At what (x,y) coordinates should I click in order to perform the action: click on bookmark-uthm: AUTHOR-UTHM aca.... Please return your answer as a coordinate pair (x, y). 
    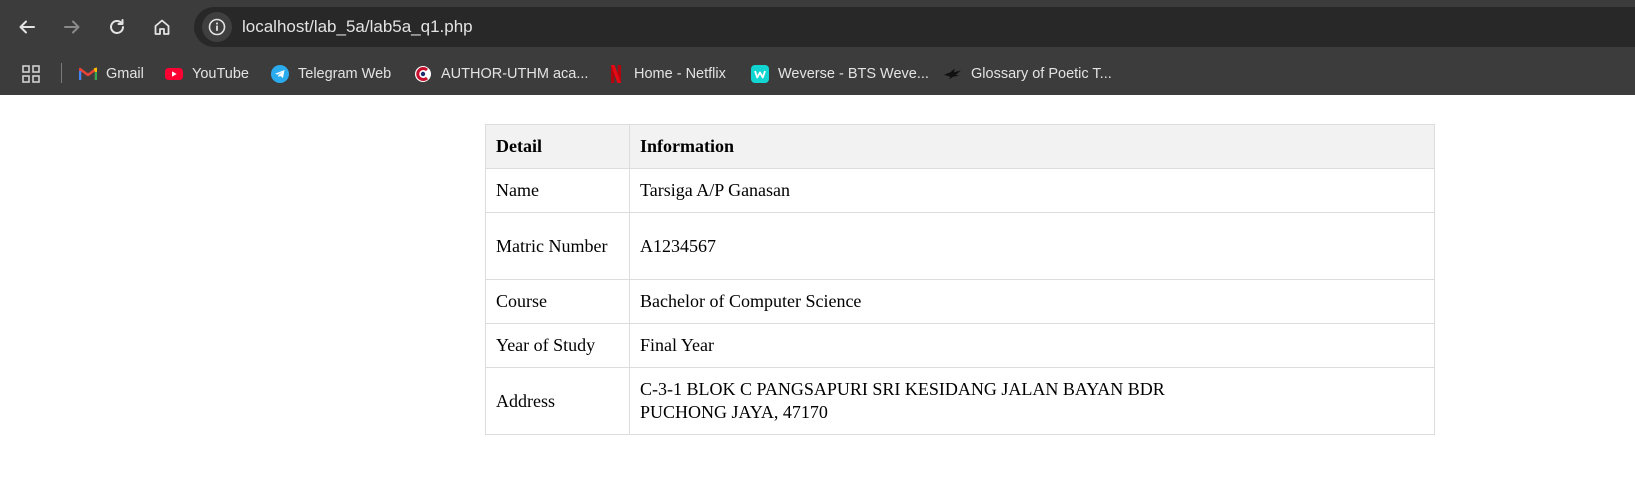
    Looking at the image, I should click on (501, 74).